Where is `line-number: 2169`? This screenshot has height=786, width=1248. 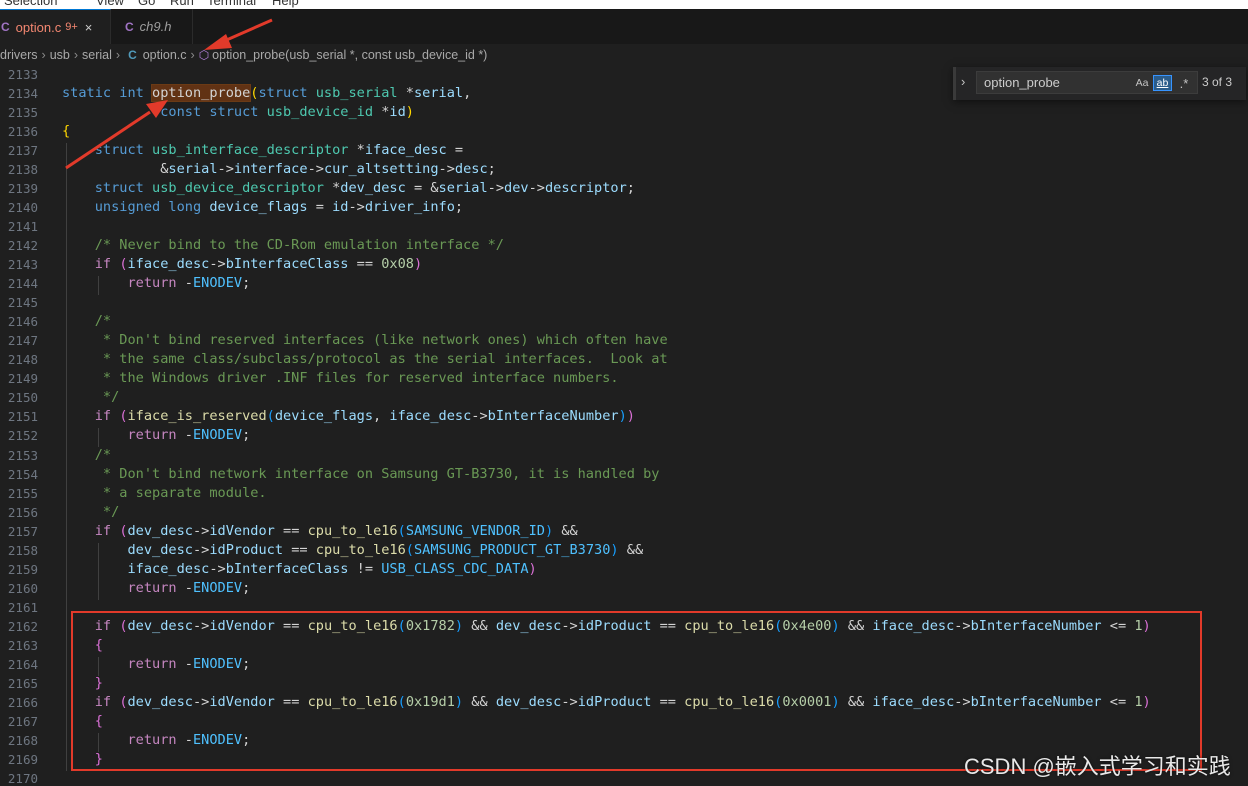 line-number: 2169 is located at coordinates (22, 760).